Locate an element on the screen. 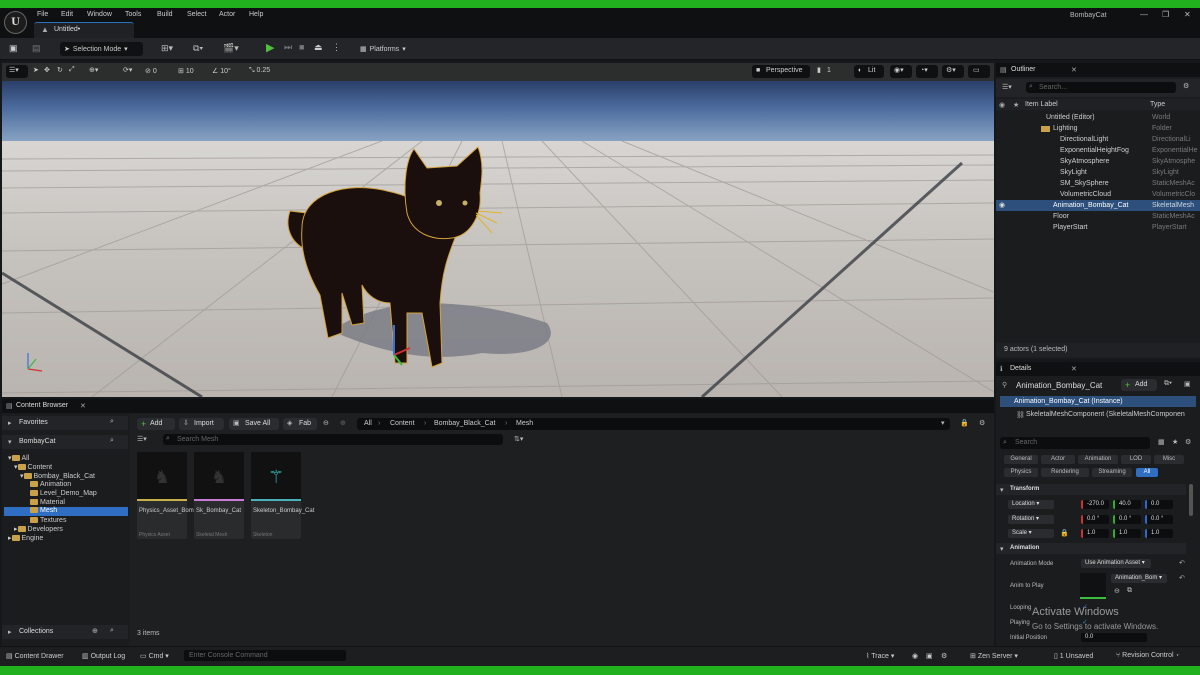 The height and width of the screenshot is (675, 1200). menu-help: Help is located at coordinates (256, 14).